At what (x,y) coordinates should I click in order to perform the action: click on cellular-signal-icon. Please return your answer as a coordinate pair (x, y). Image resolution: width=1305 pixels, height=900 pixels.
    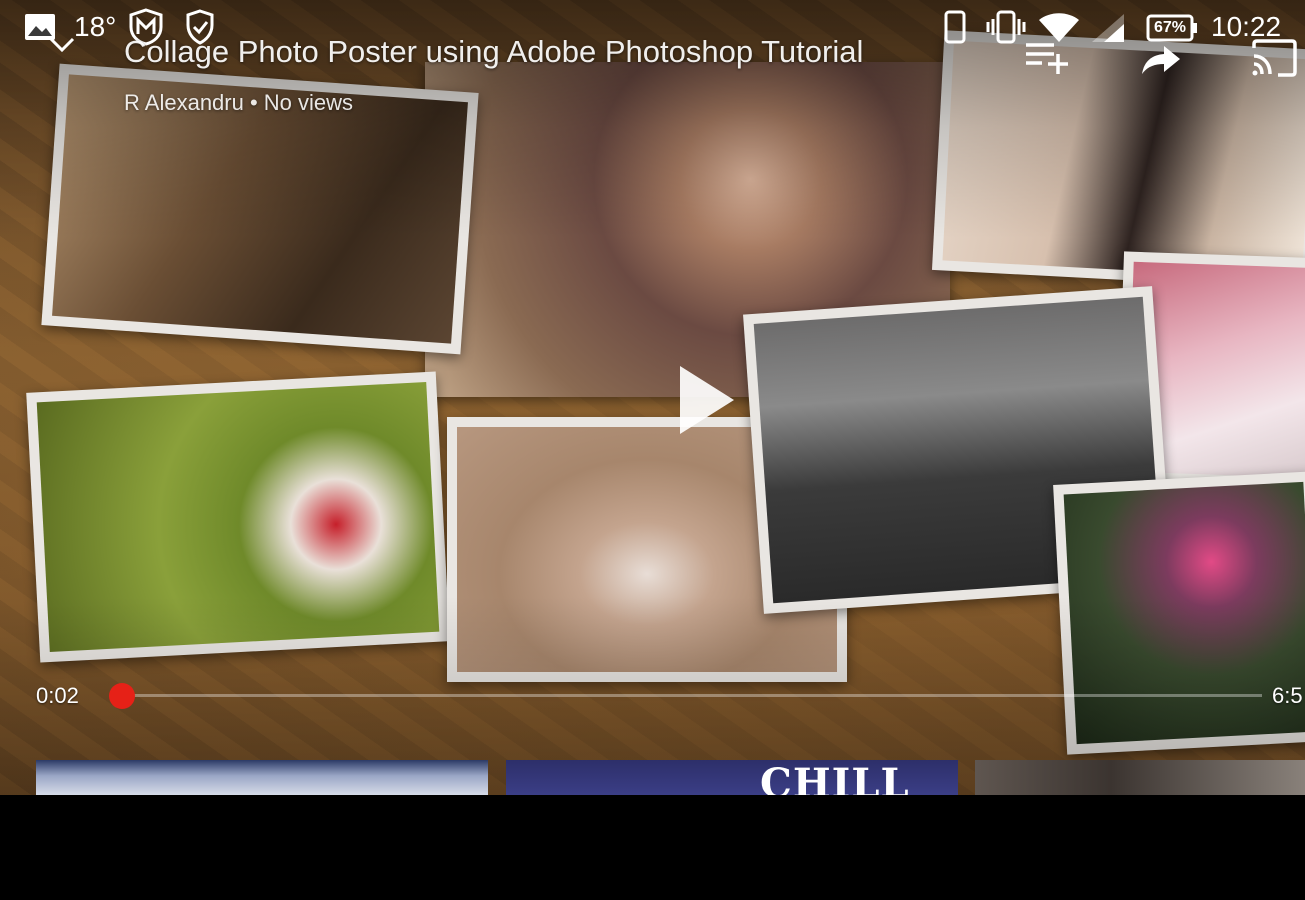
    Looking at the image, I should click on (1108, 28).